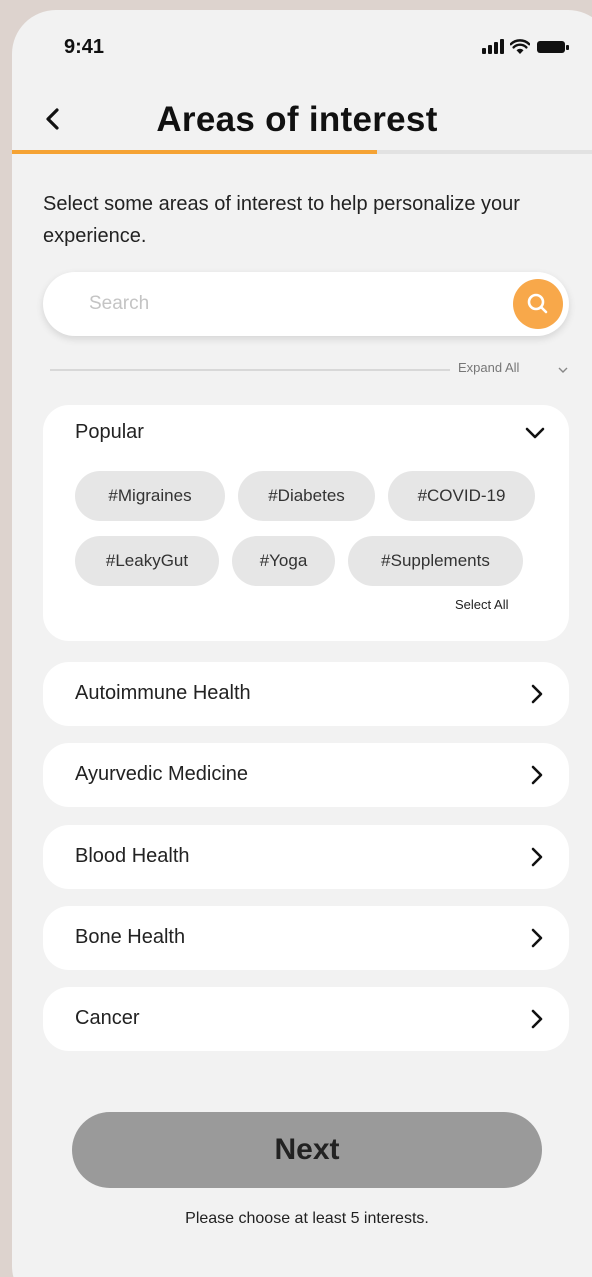  What do you see at coordinates (532, 47) in the screenshot?
I see `status-icons` at bounding box center [532, 47].